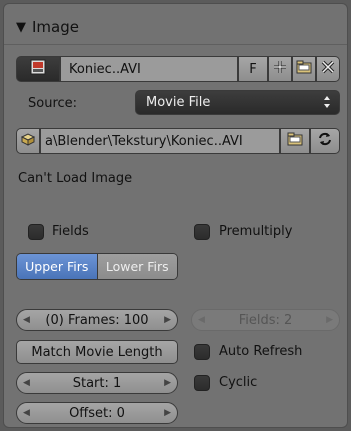 Image resolution: width=351 pixels, height=431 pixels. What do you see at coordinates (55, 27) in the screenshot?
I see `panel-title: Image` at bounding box center [55, 27].